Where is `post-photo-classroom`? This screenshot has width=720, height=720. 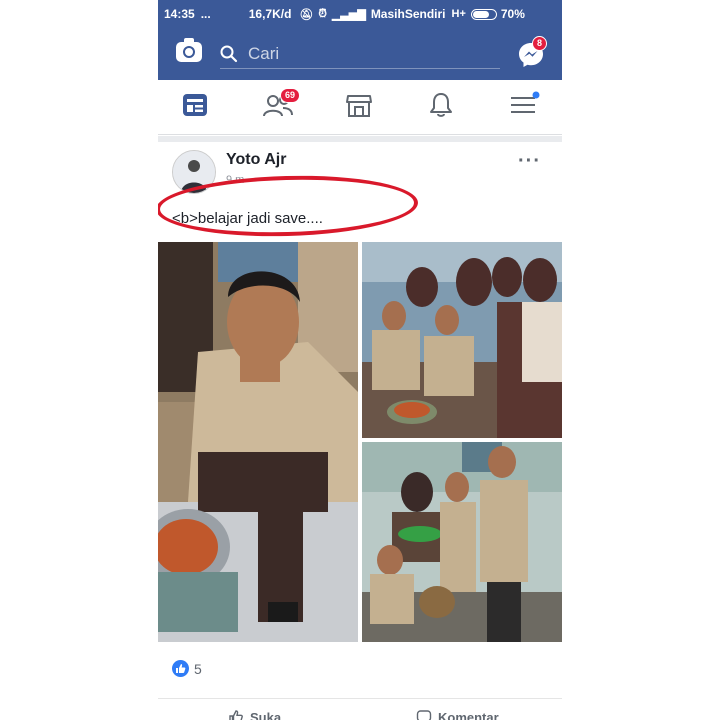
post-photo-classroom is located at coordinates (462, 542).